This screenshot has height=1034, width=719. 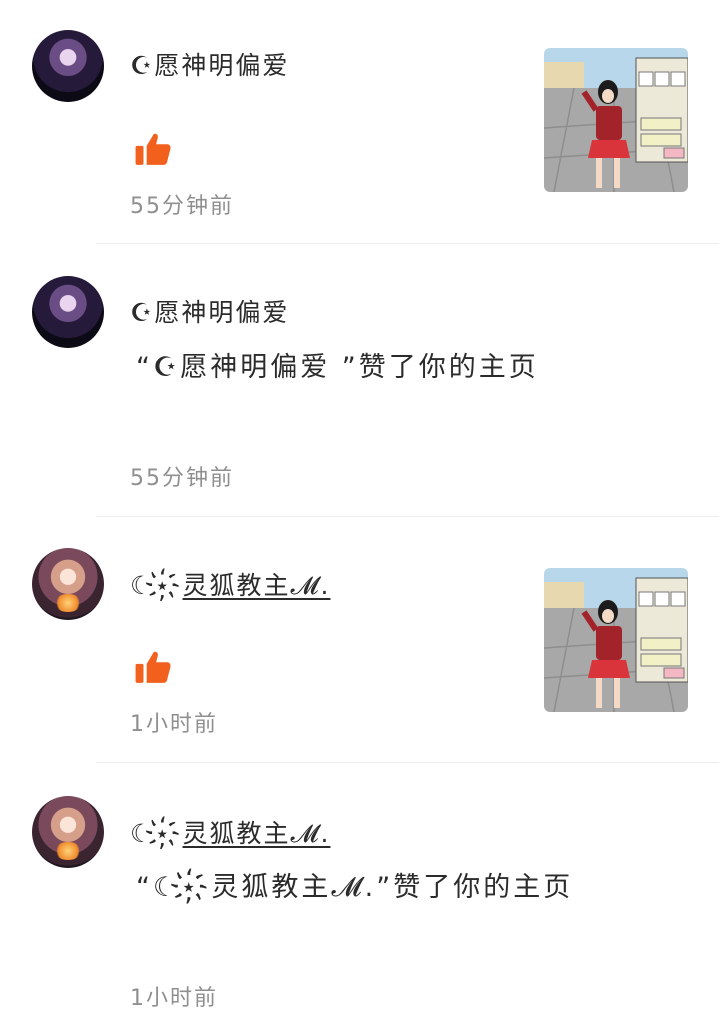 What do you see at coordinates (355, 887) in the screenshot?
I see `notification-message: “☾⋆҉灵狐教主𝓜.”赞了你的主页` at bounding box center [355, 887].